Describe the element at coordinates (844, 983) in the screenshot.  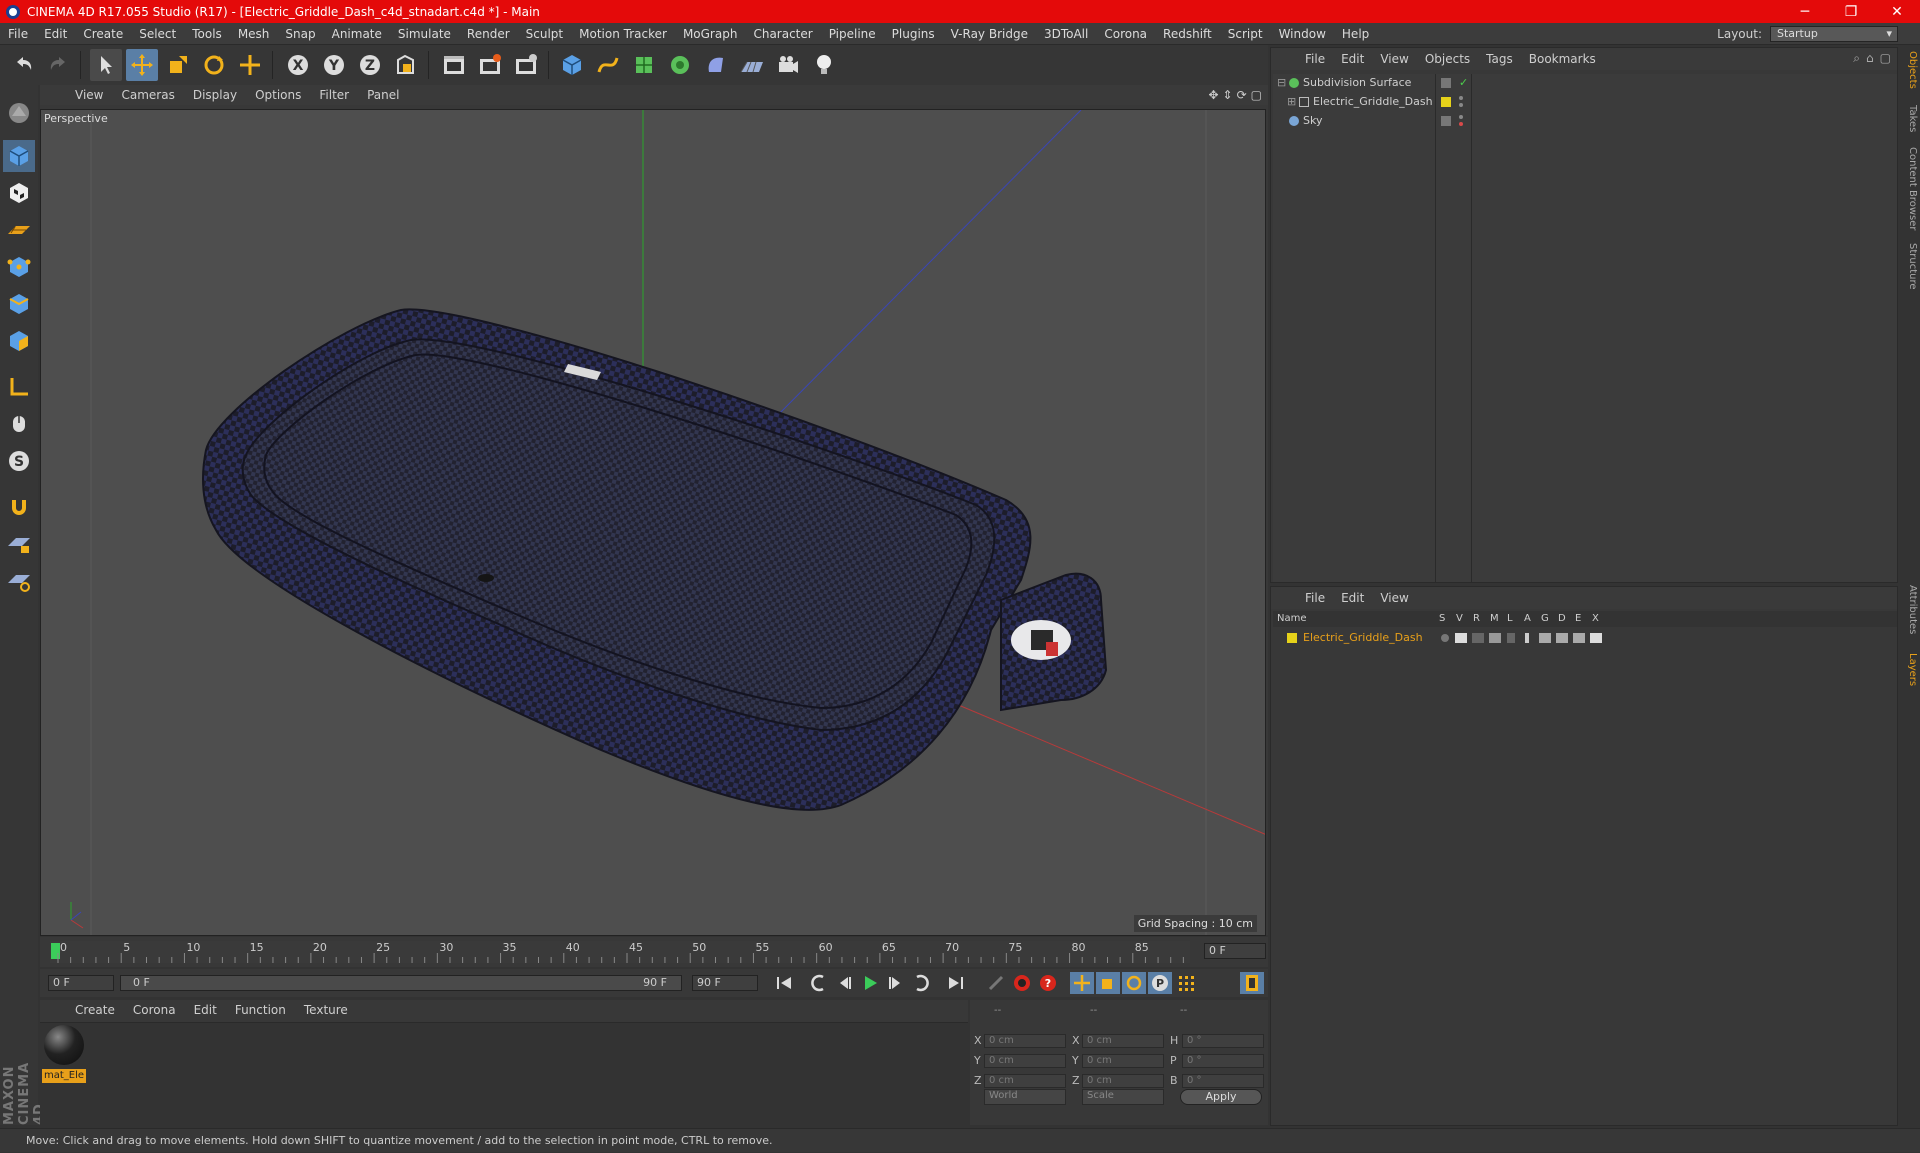
I see `previous-frame-button` at that location.